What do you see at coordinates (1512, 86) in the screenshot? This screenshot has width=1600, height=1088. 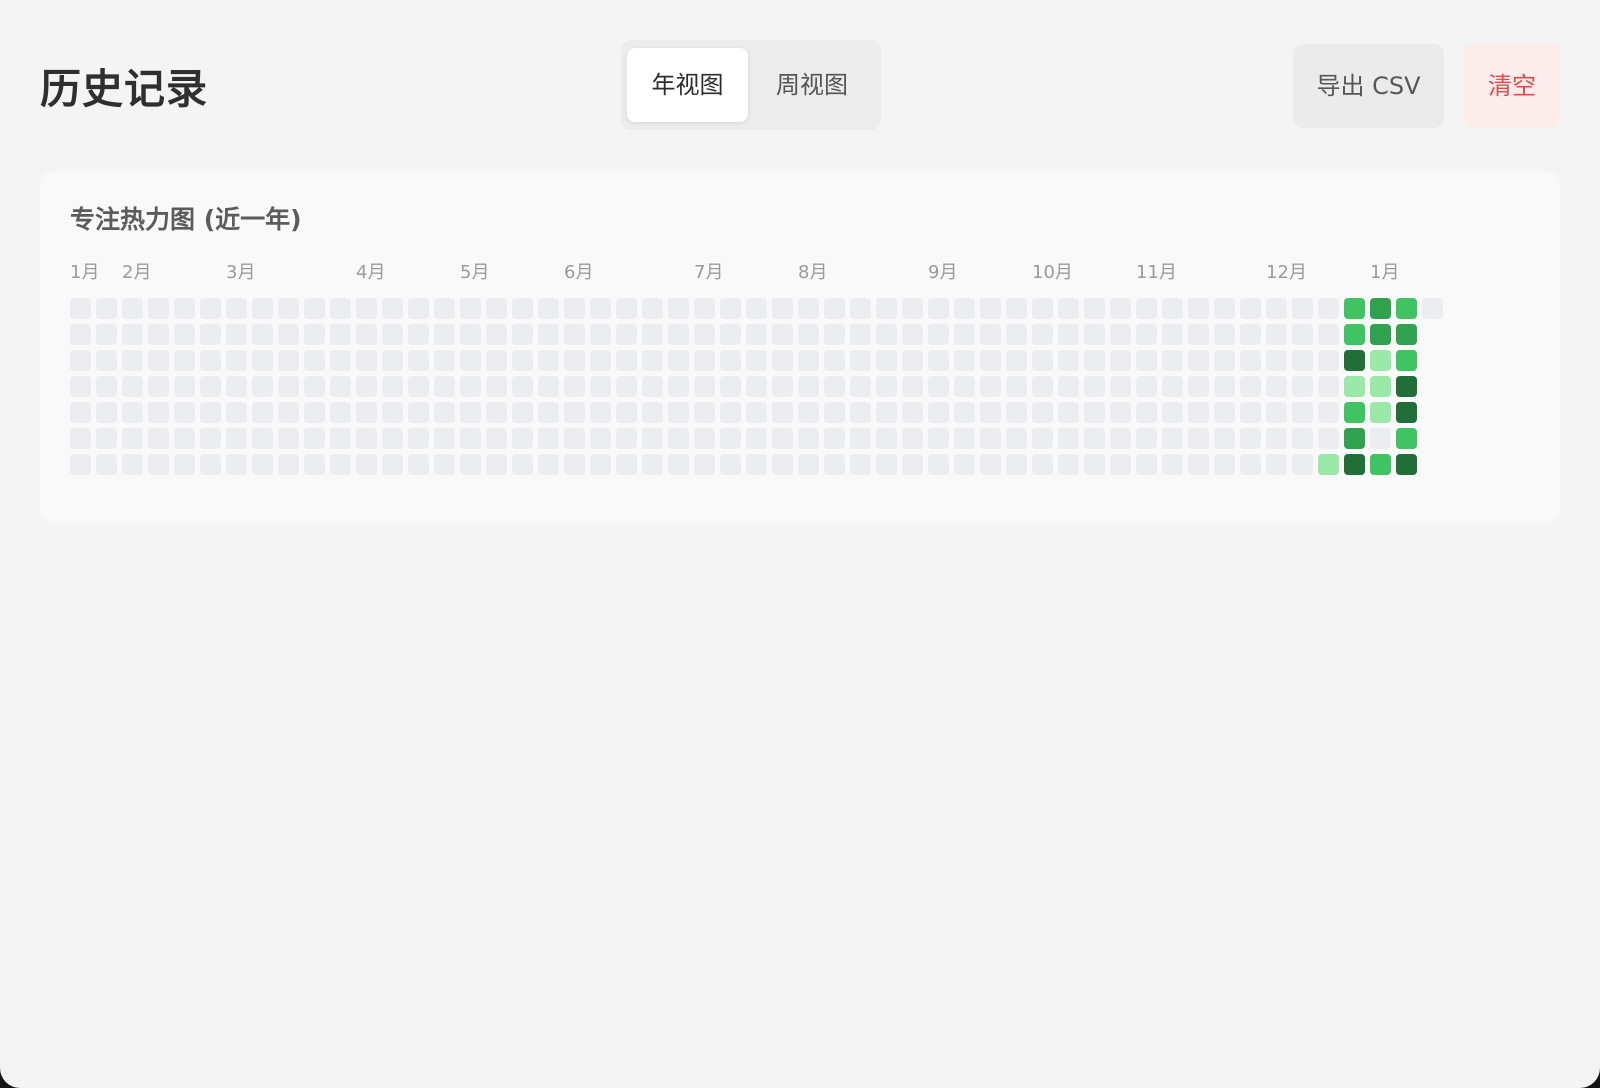 I see `clear-button: 清空` at bounding box center [1512, 86].